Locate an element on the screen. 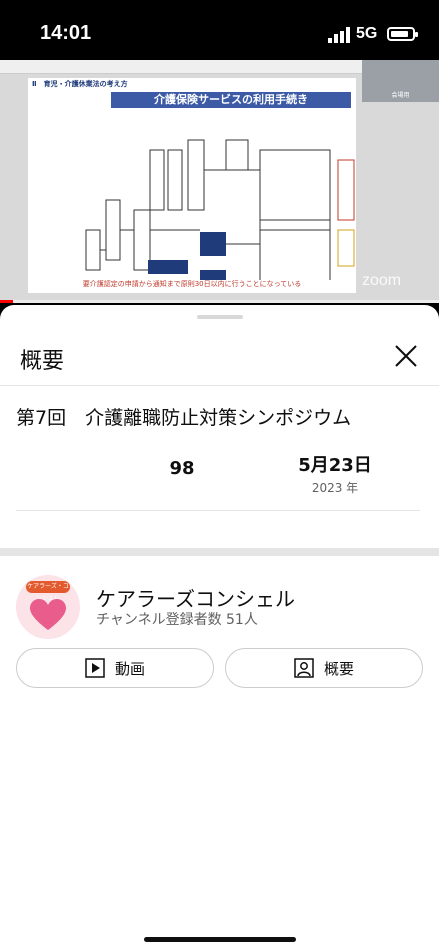  subscriber-count: チャンネル登録者数 51人 is located at coordinates (177, 620).